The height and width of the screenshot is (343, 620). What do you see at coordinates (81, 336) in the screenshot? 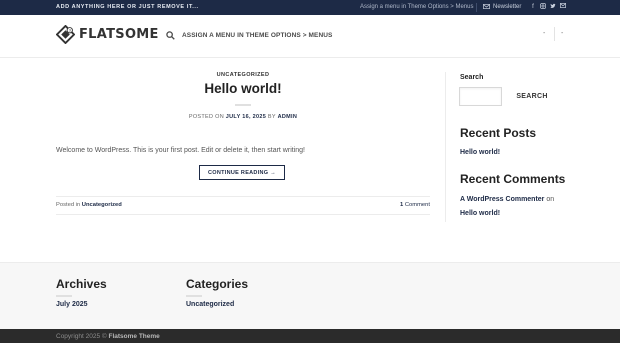
I see `copyright-prefix: Copyright 2025 ©` at bounding box center [81, 336].